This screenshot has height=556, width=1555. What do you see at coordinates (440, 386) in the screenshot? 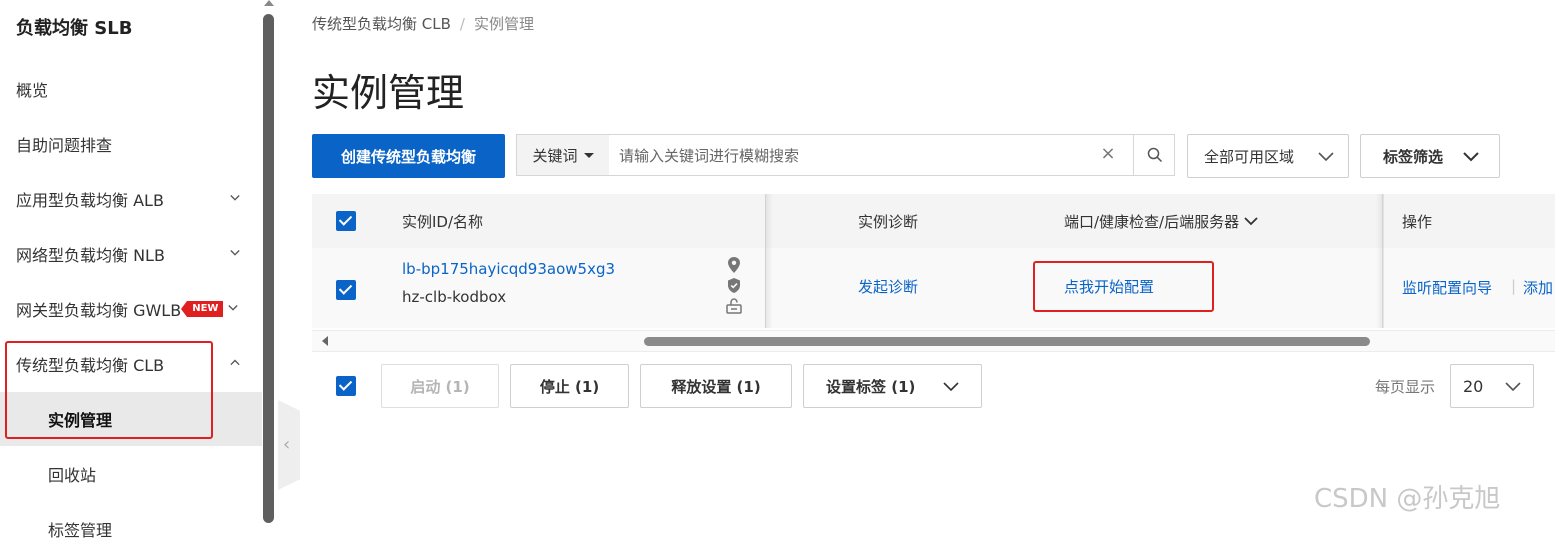
I see `start-button: 启动 (1)` at bounding box center [440, 386].